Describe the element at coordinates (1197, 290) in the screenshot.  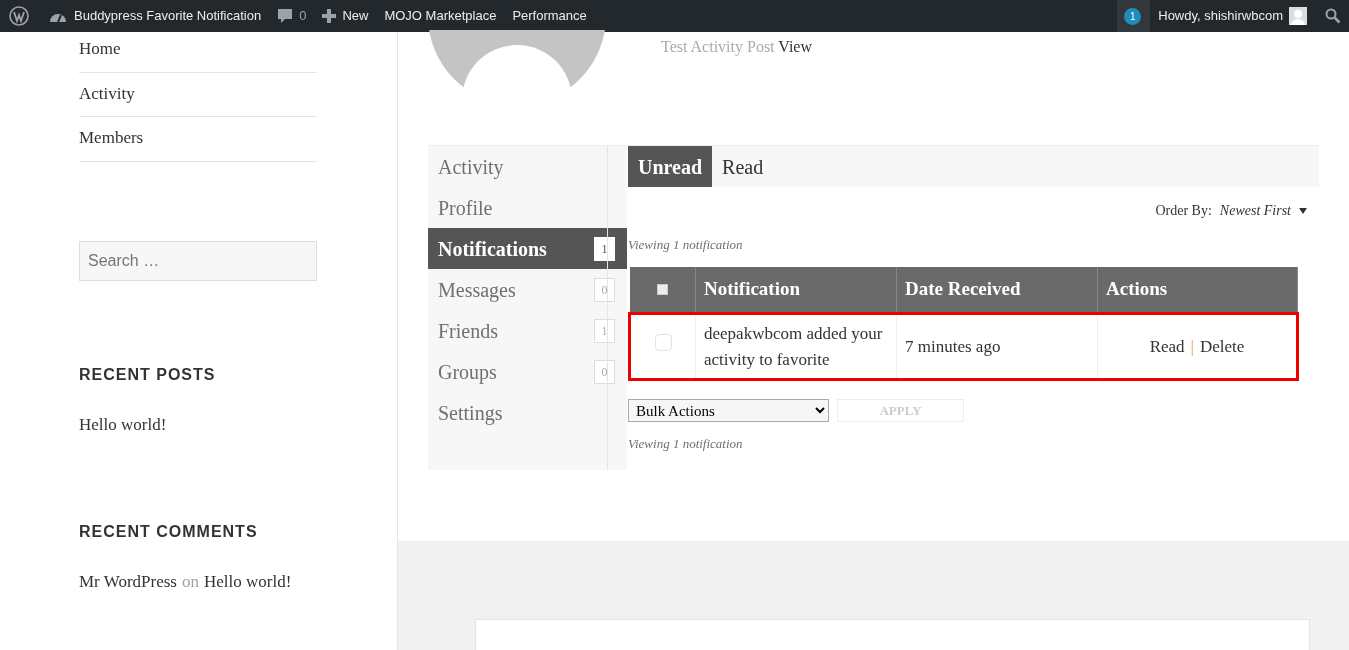
I see `column-header: Actions` at that location.